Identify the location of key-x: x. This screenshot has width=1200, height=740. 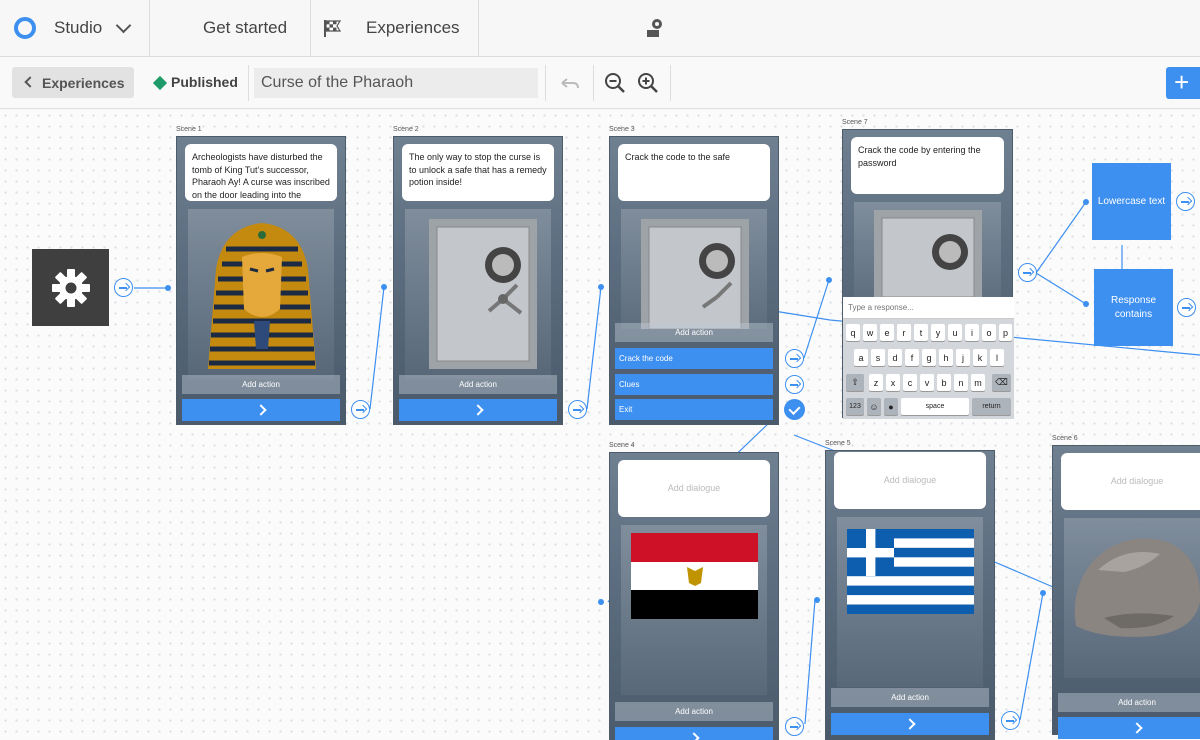
(893, 382).